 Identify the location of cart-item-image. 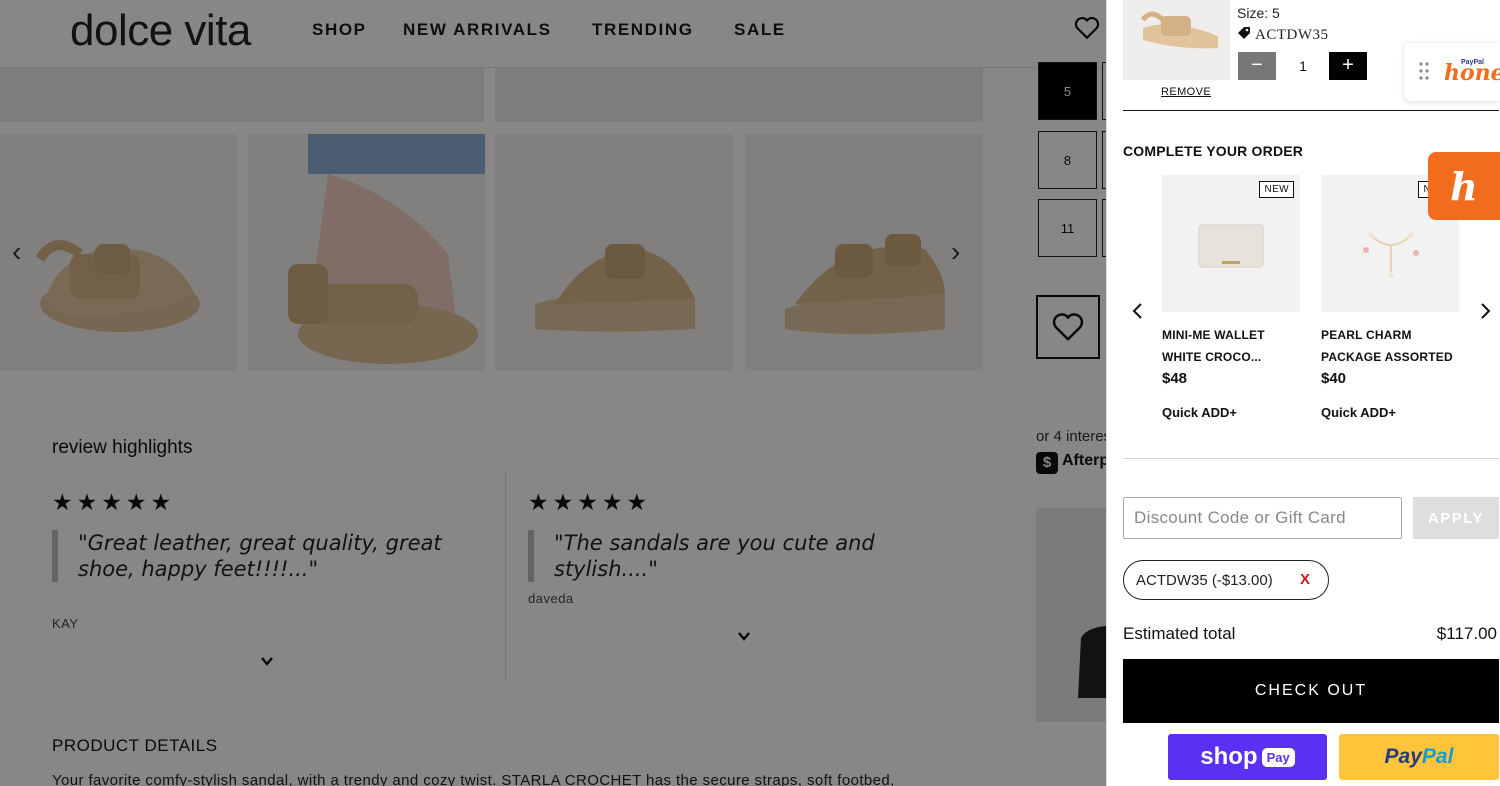
(1176, 40).